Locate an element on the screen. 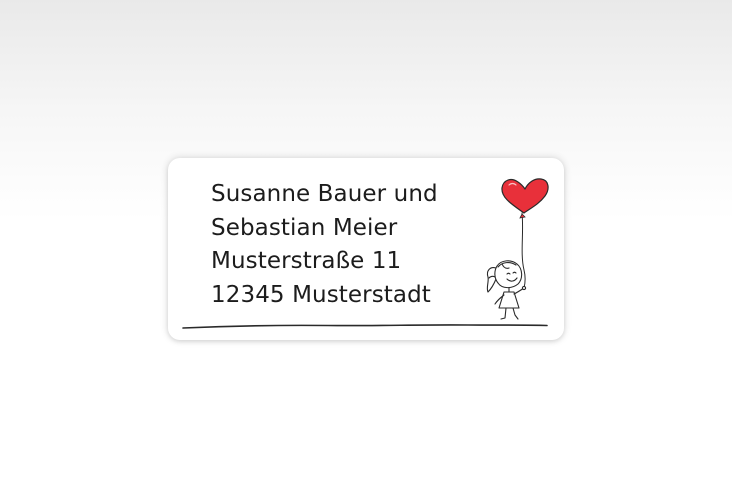 Image resolution: width=732 pixels, height=500 pixels. address-line-name-1: Susanne Bauer und is located at coordinates (324, 194).